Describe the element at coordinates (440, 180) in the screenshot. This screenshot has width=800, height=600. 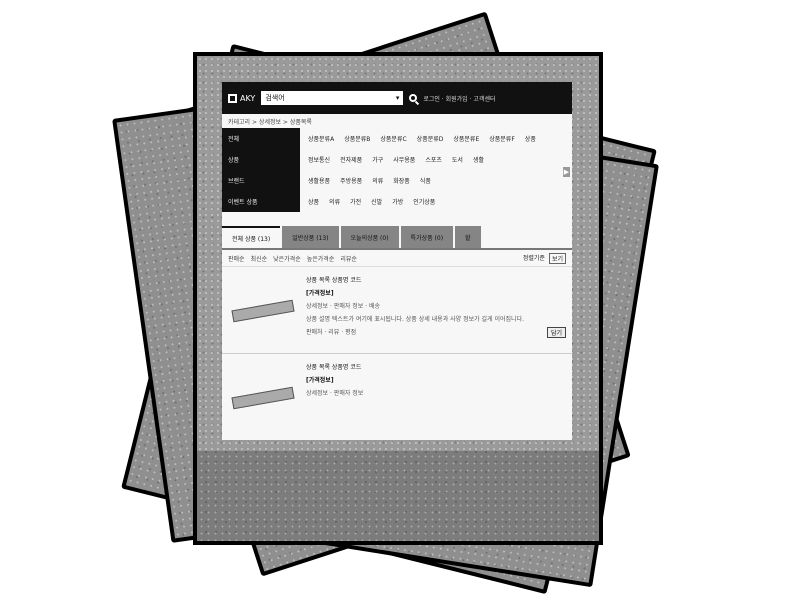
I see `category-row: 생활용품 주방용품 의류 화장품 식품` at that location.